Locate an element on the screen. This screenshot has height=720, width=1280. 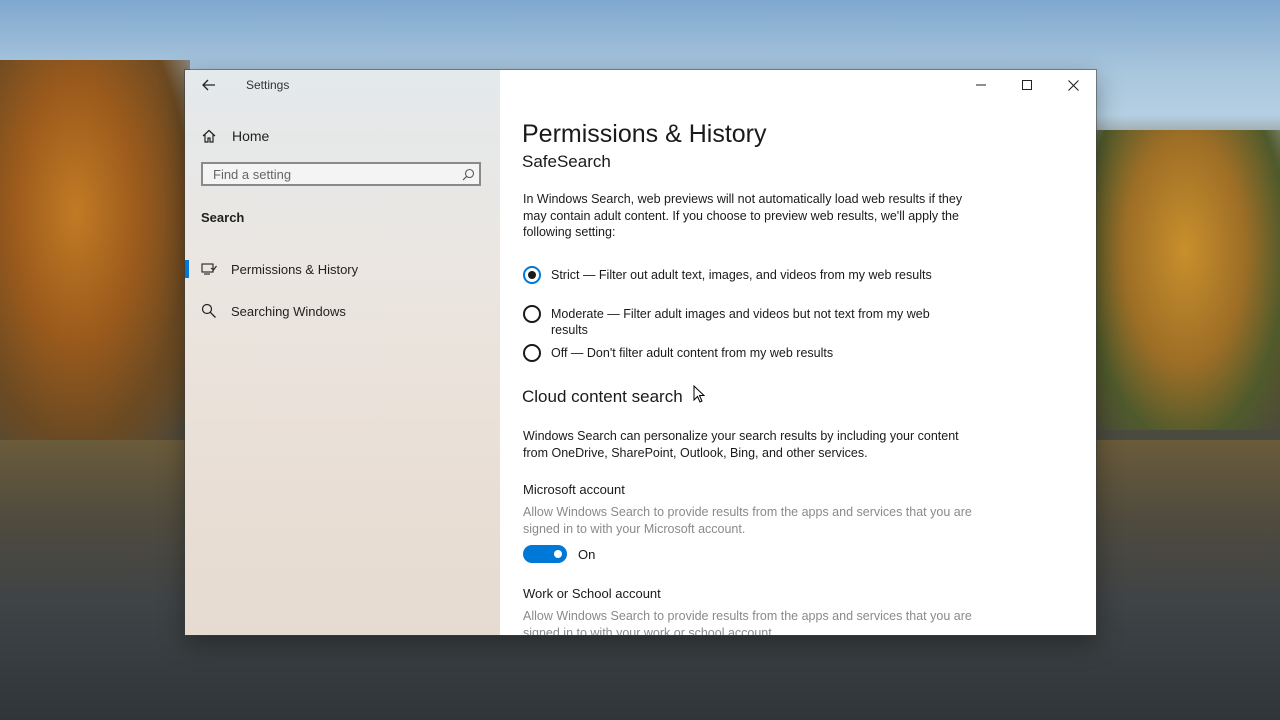
wallpaper-trees-right is located at coordinates (1185, 280).